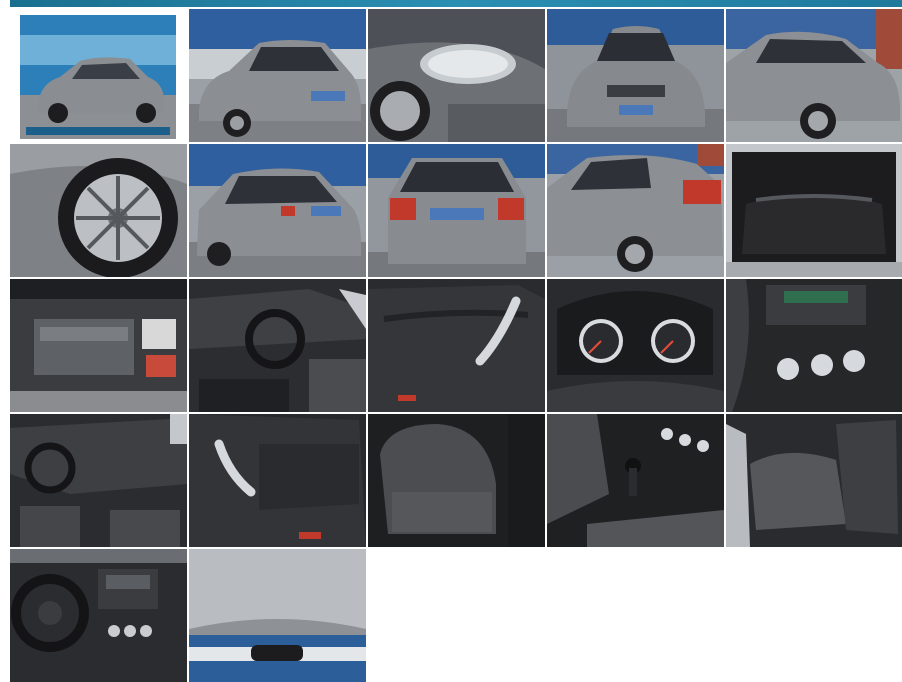 Image resolution: width=902 pixels, height=682 pixels. I want to click on car-gear-shift-icon, so click(635, 480).